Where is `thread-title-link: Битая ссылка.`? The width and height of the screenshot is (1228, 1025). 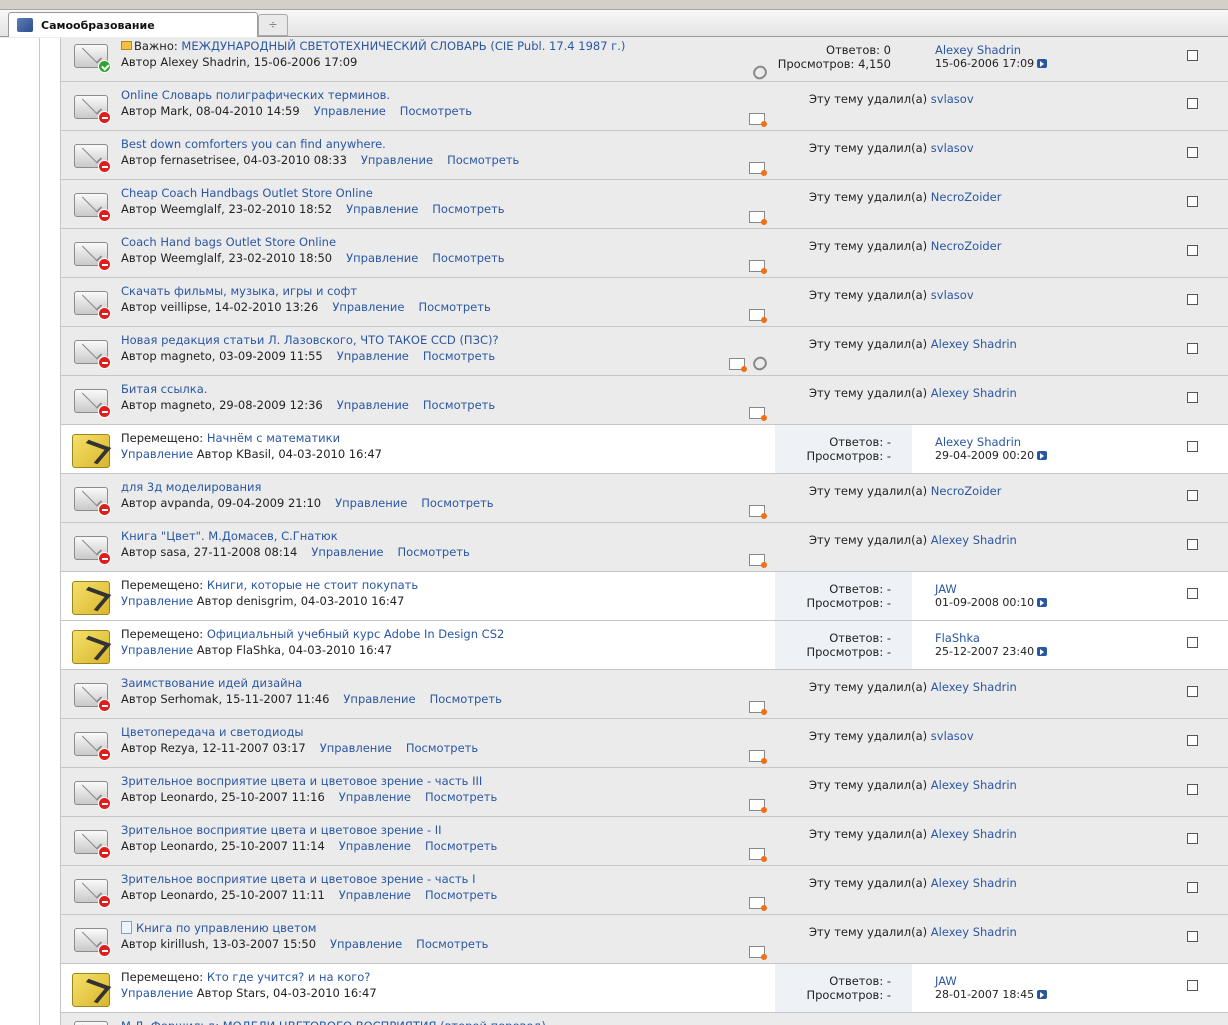
thread-title-link: Битая ссылка. is located at coordinates (164, 389).